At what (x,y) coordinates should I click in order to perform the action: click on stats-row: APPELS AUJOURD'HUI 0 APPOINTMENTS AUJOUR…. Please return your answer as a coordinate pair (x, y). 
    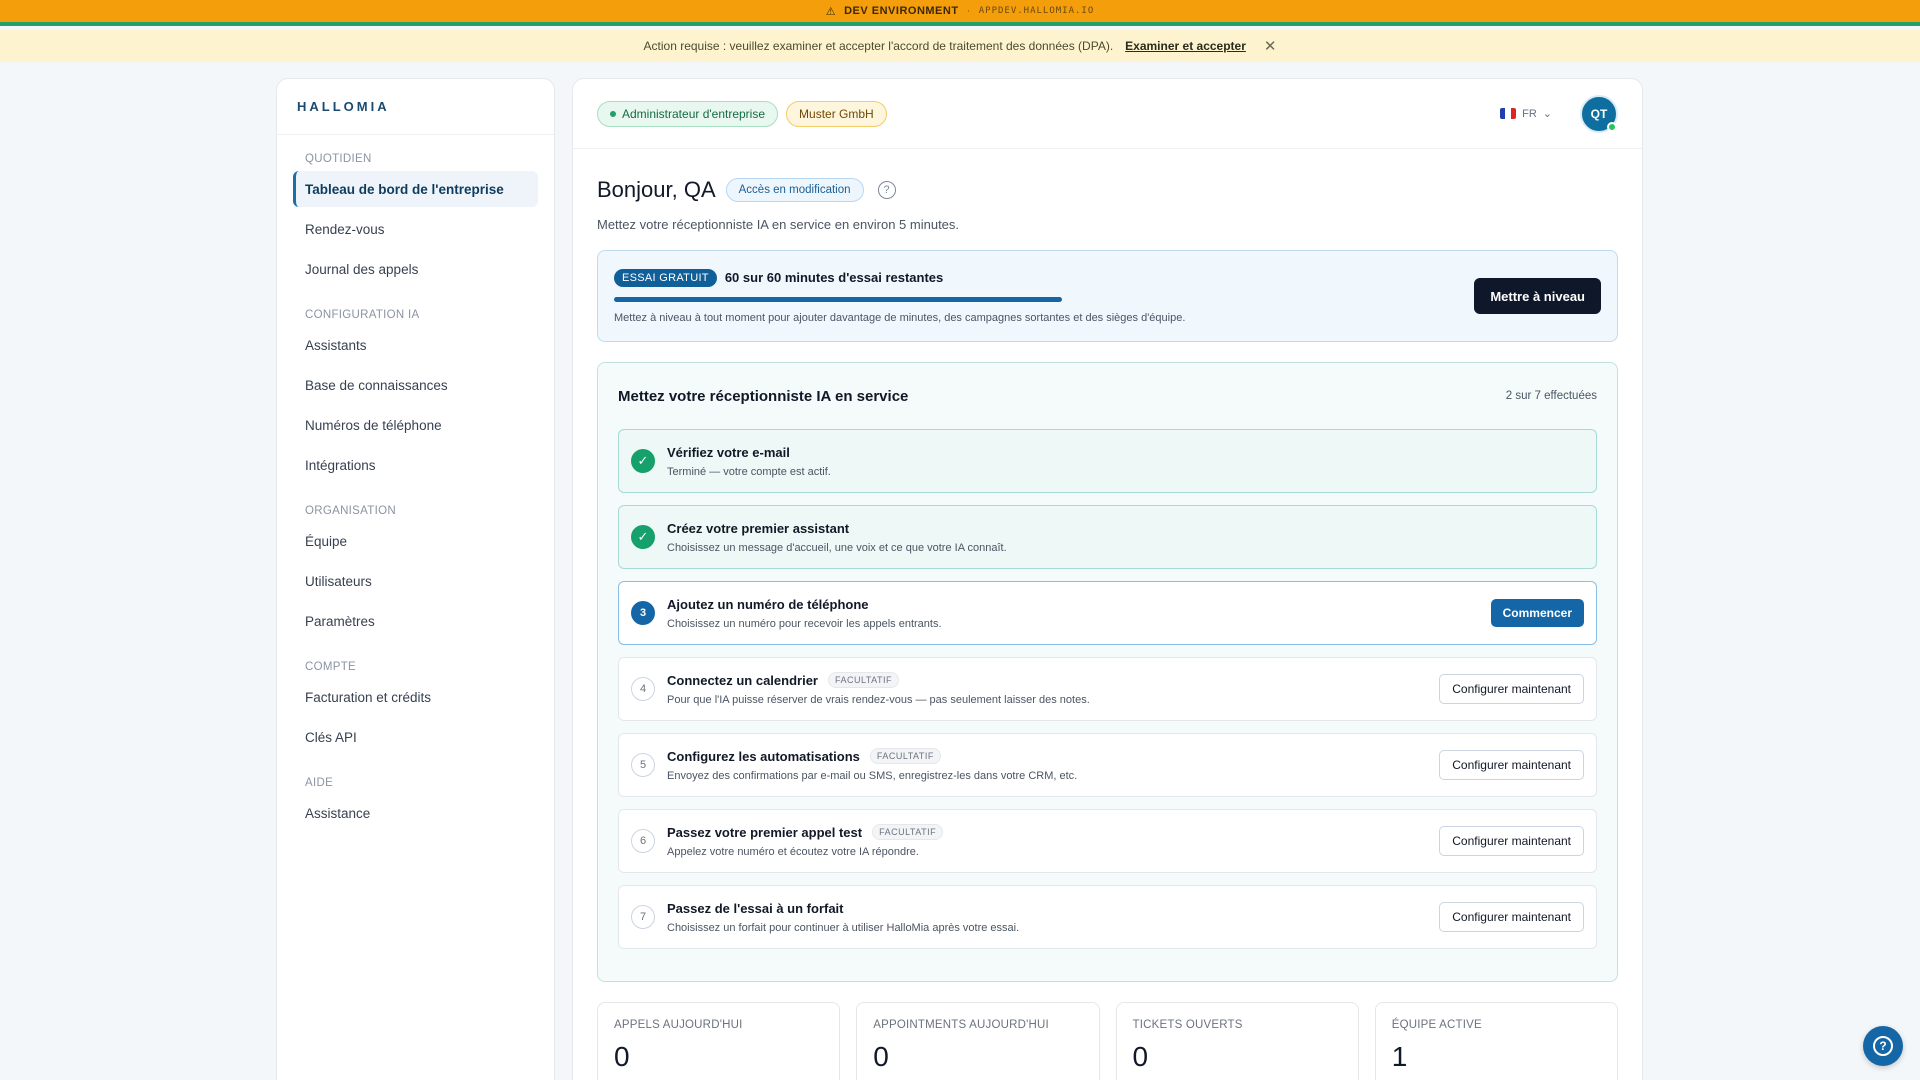
    Looking at the image, I should click on (1107, 1041).